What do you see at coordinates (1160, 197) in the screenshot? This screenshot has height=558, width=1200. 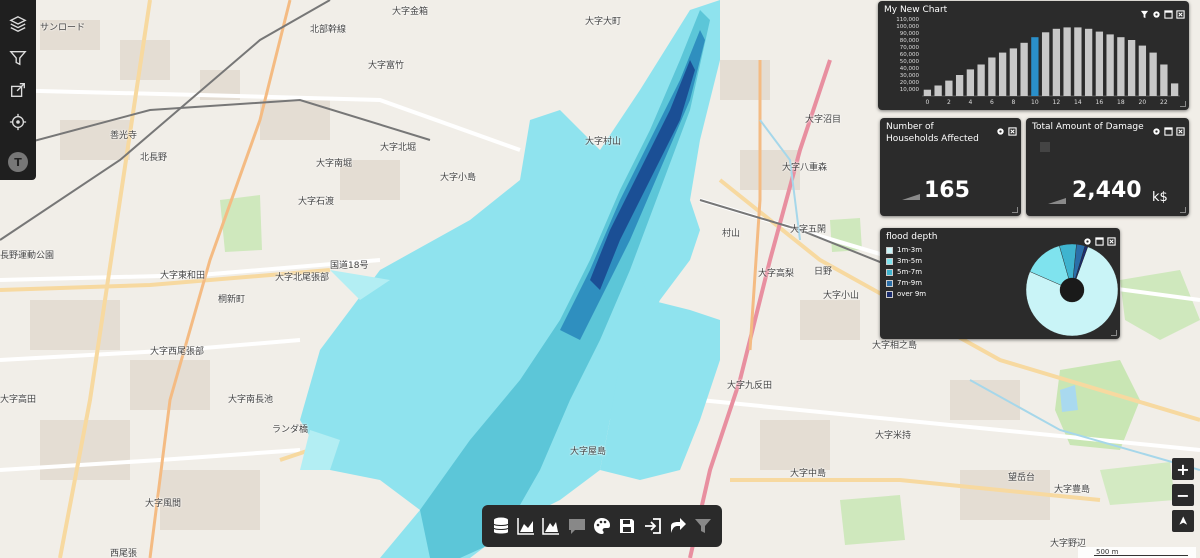 I see `damage-unit: k$` at bounding box center [1160, 197].